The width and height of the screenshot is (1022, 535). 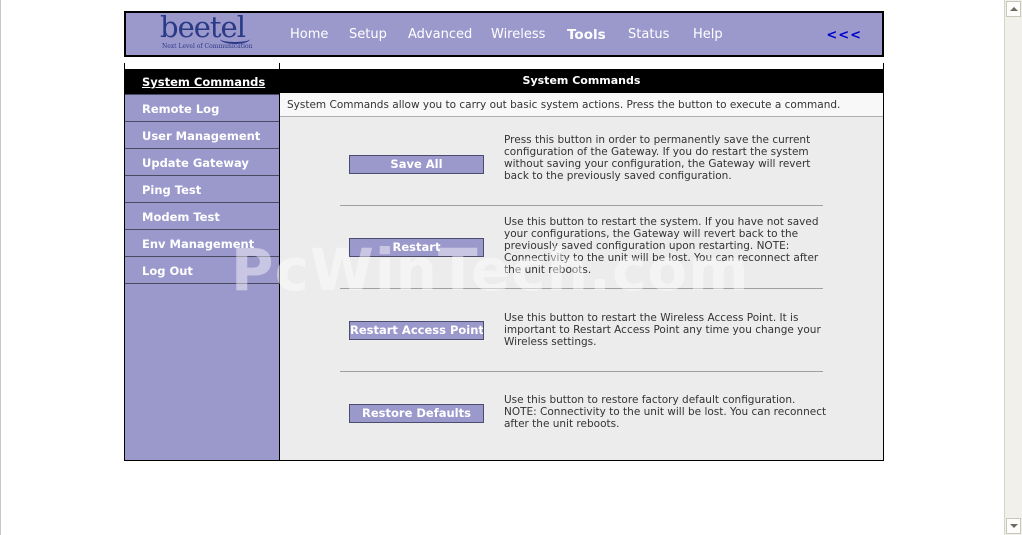 What do you see at coordinates (708, 34) in the screenshot?
I see `nav-help: Help` at bounding box center [708, 34].